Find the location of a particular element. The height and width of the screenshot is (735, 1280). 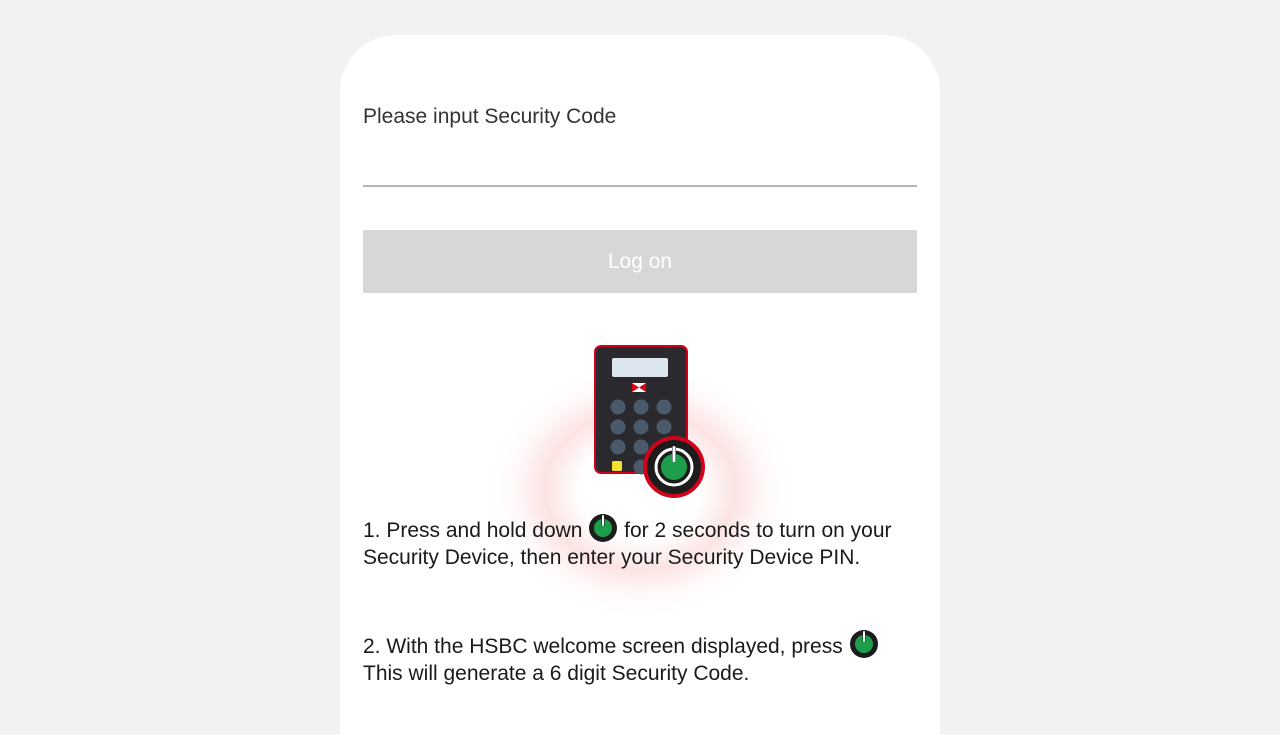

hsbc-logo-icon is located at coordinates (639, 387).